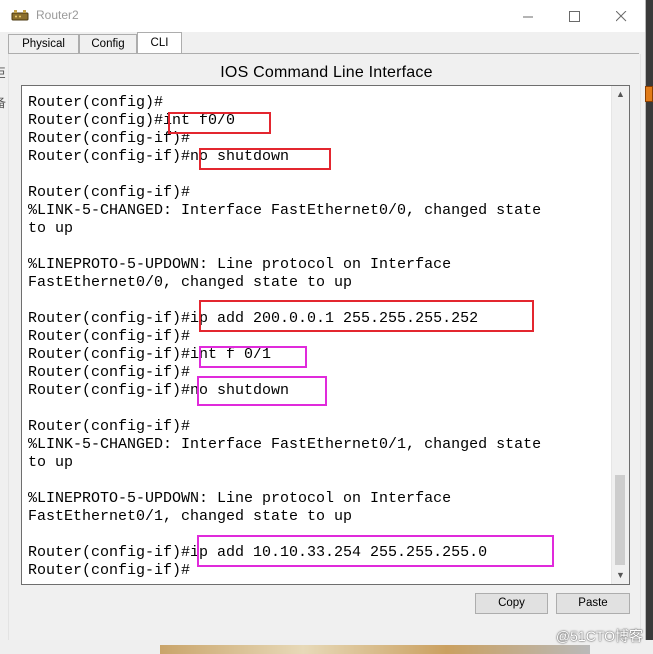 The image size is (653, 654). I want to click on terminal-line: FastEthernet0/0, changed state to up, so click(190, 282).